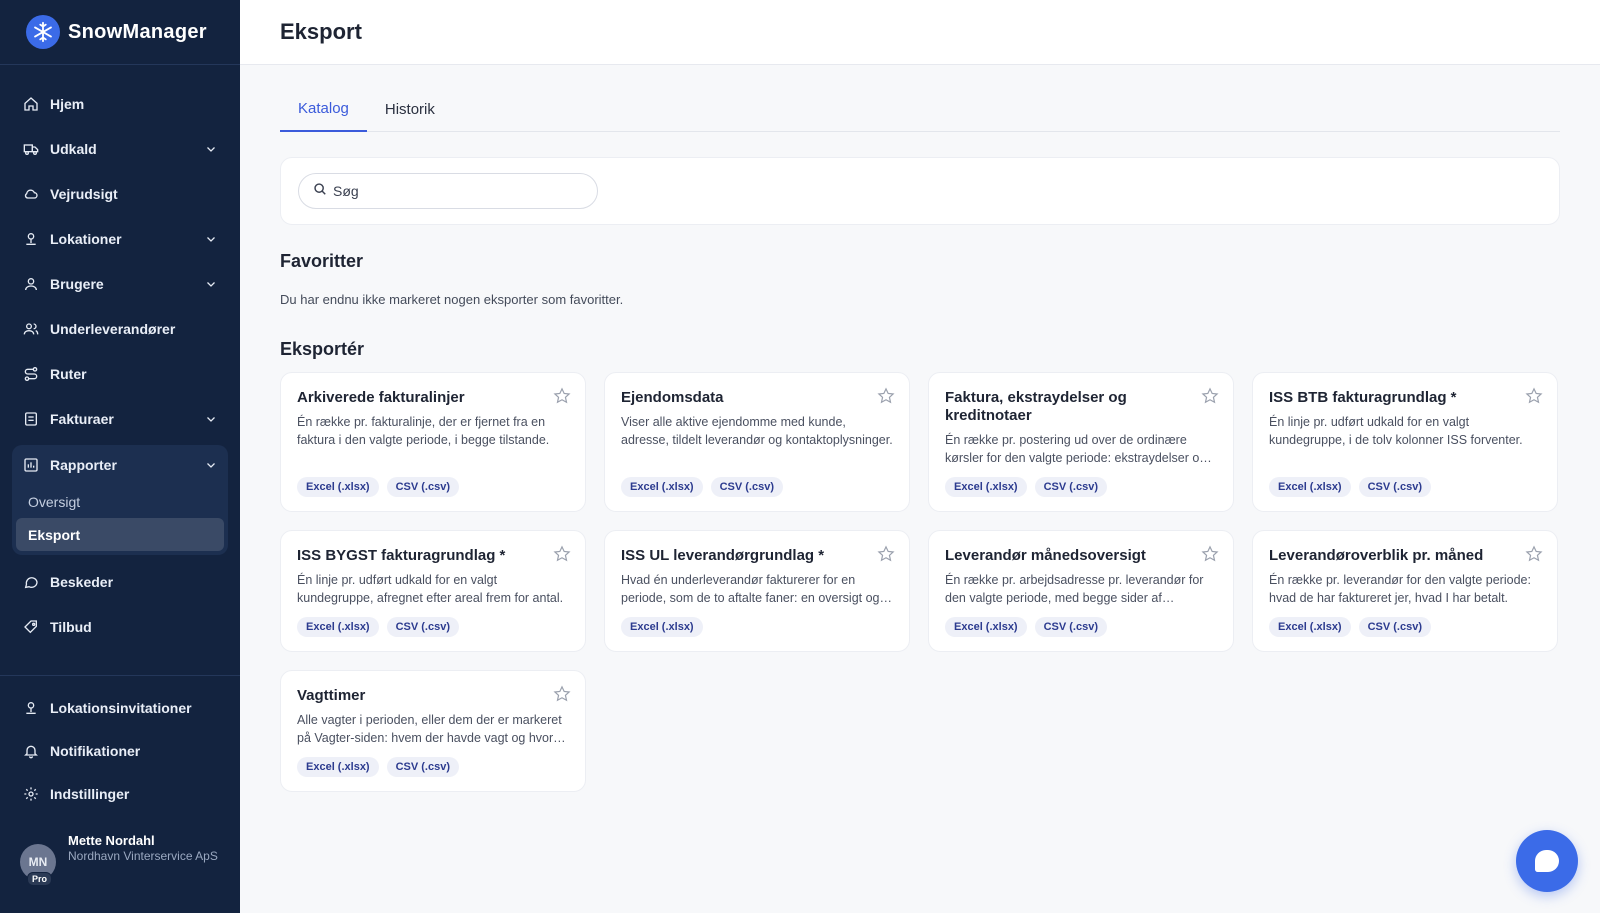  Describe the element at coordinates (120, 534) in the screenshot. I see `sidebar-subitem-eksport: Eksport` at that location.